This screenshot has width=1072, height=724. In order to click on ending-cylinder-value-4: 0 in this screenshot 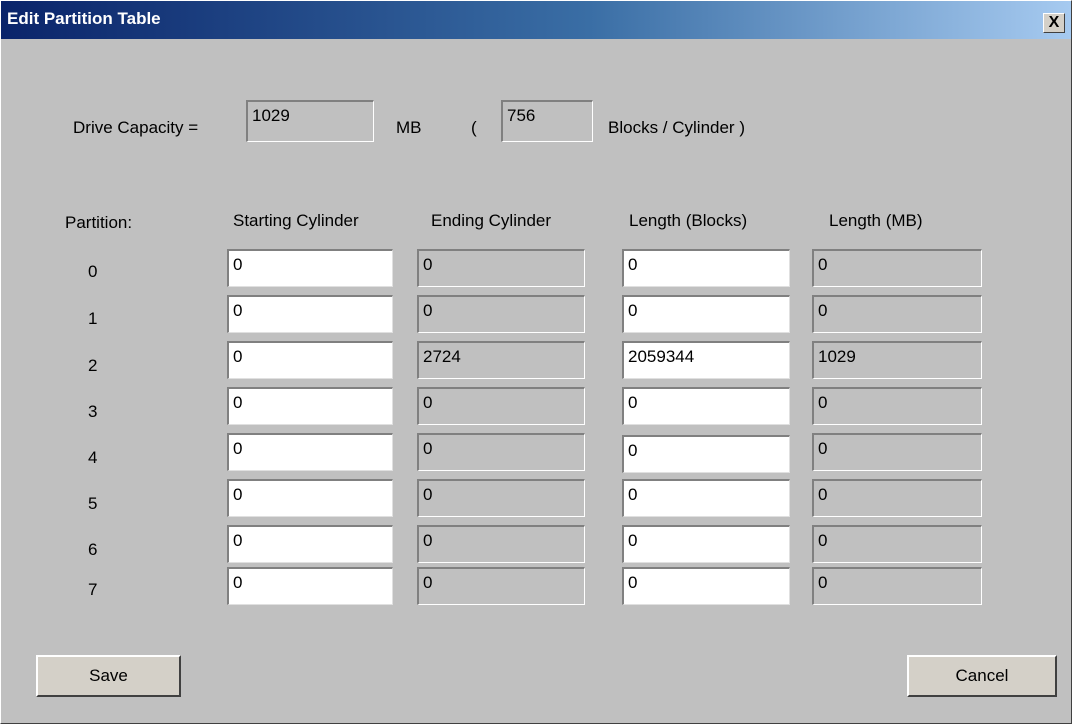, I will do `click(428, 448)`.